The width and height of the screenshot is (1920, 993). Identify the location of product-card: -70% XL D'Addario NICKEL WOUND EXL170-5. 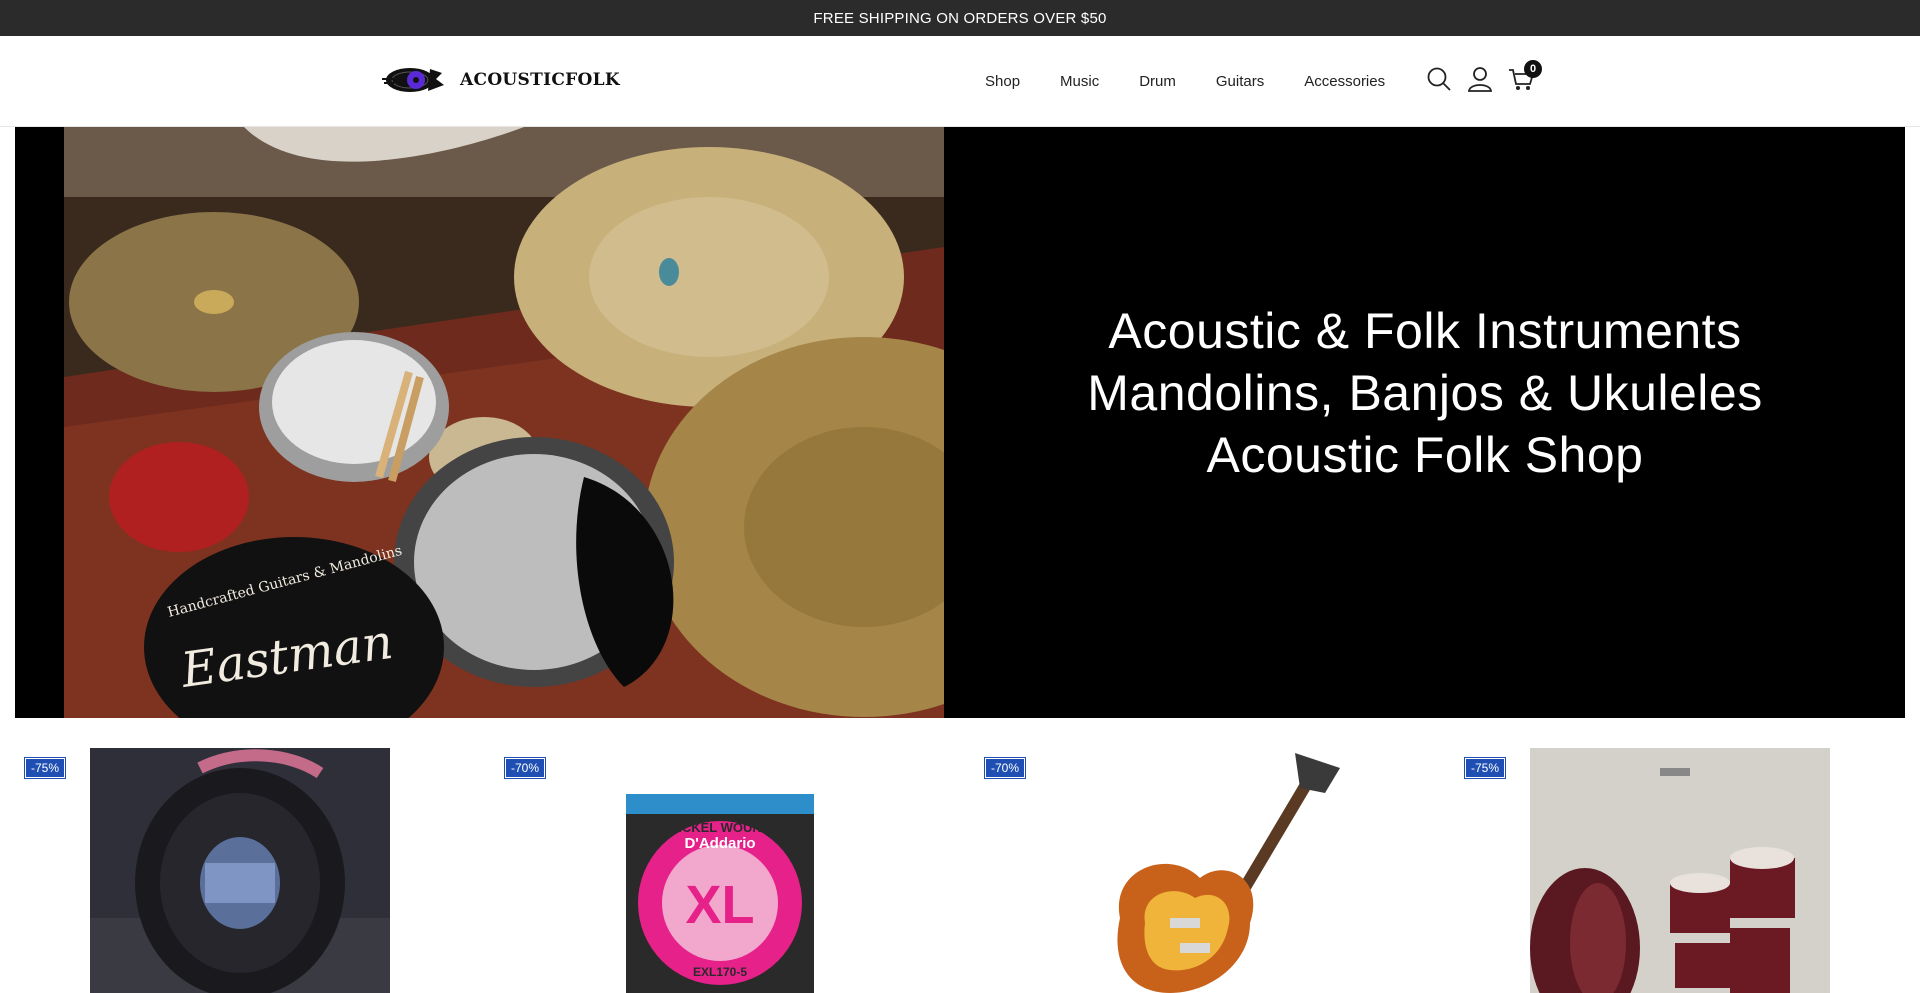
(720, 870).